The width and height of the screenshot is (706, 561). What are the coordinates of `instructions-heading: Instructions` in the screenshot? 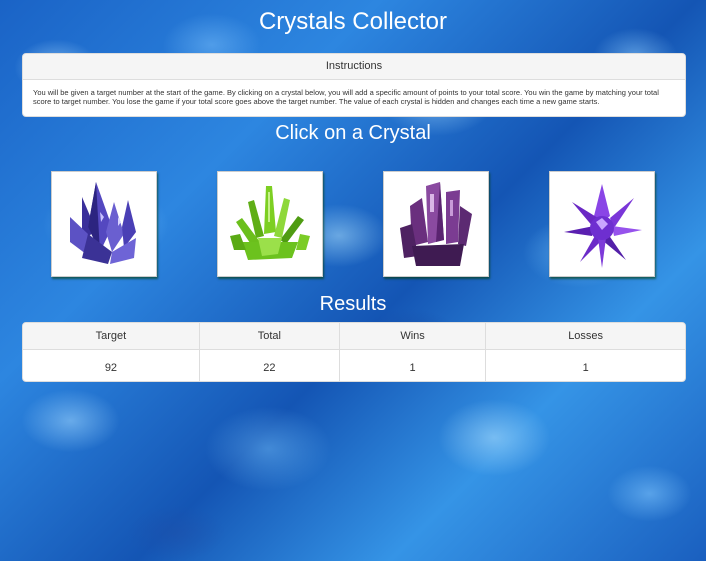 It's located at (354, 67).